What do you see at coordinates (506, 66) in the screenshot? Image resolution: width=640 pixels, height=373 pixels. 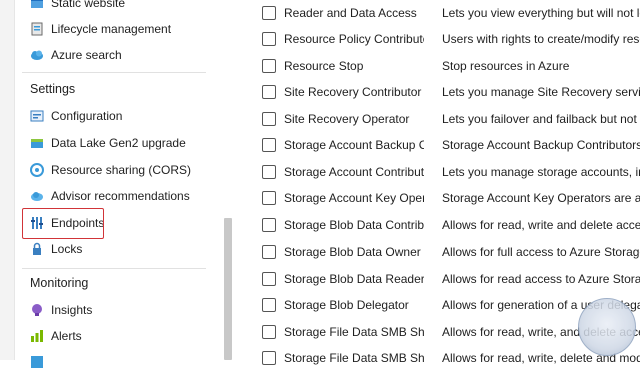 I see `role-description: Stop resources in Azure` at bounding box center [506, 66].